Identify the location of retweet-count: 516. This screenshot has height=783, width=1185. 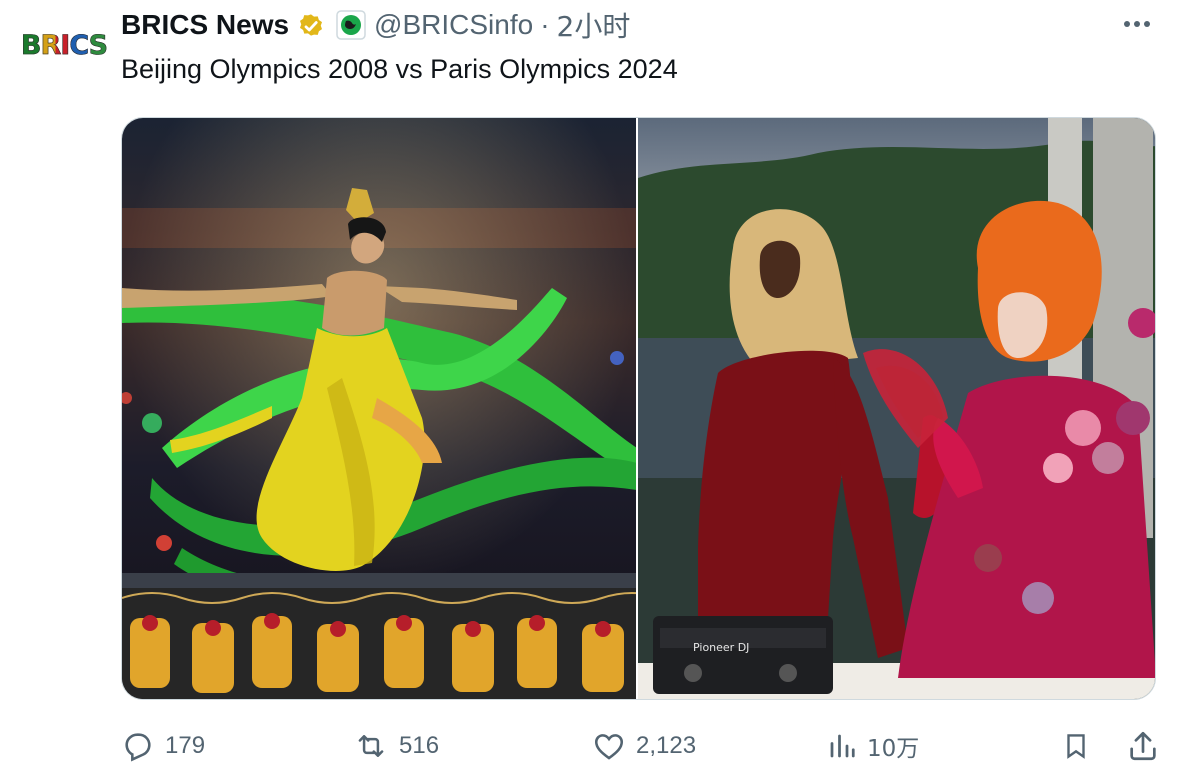
(419, 745).